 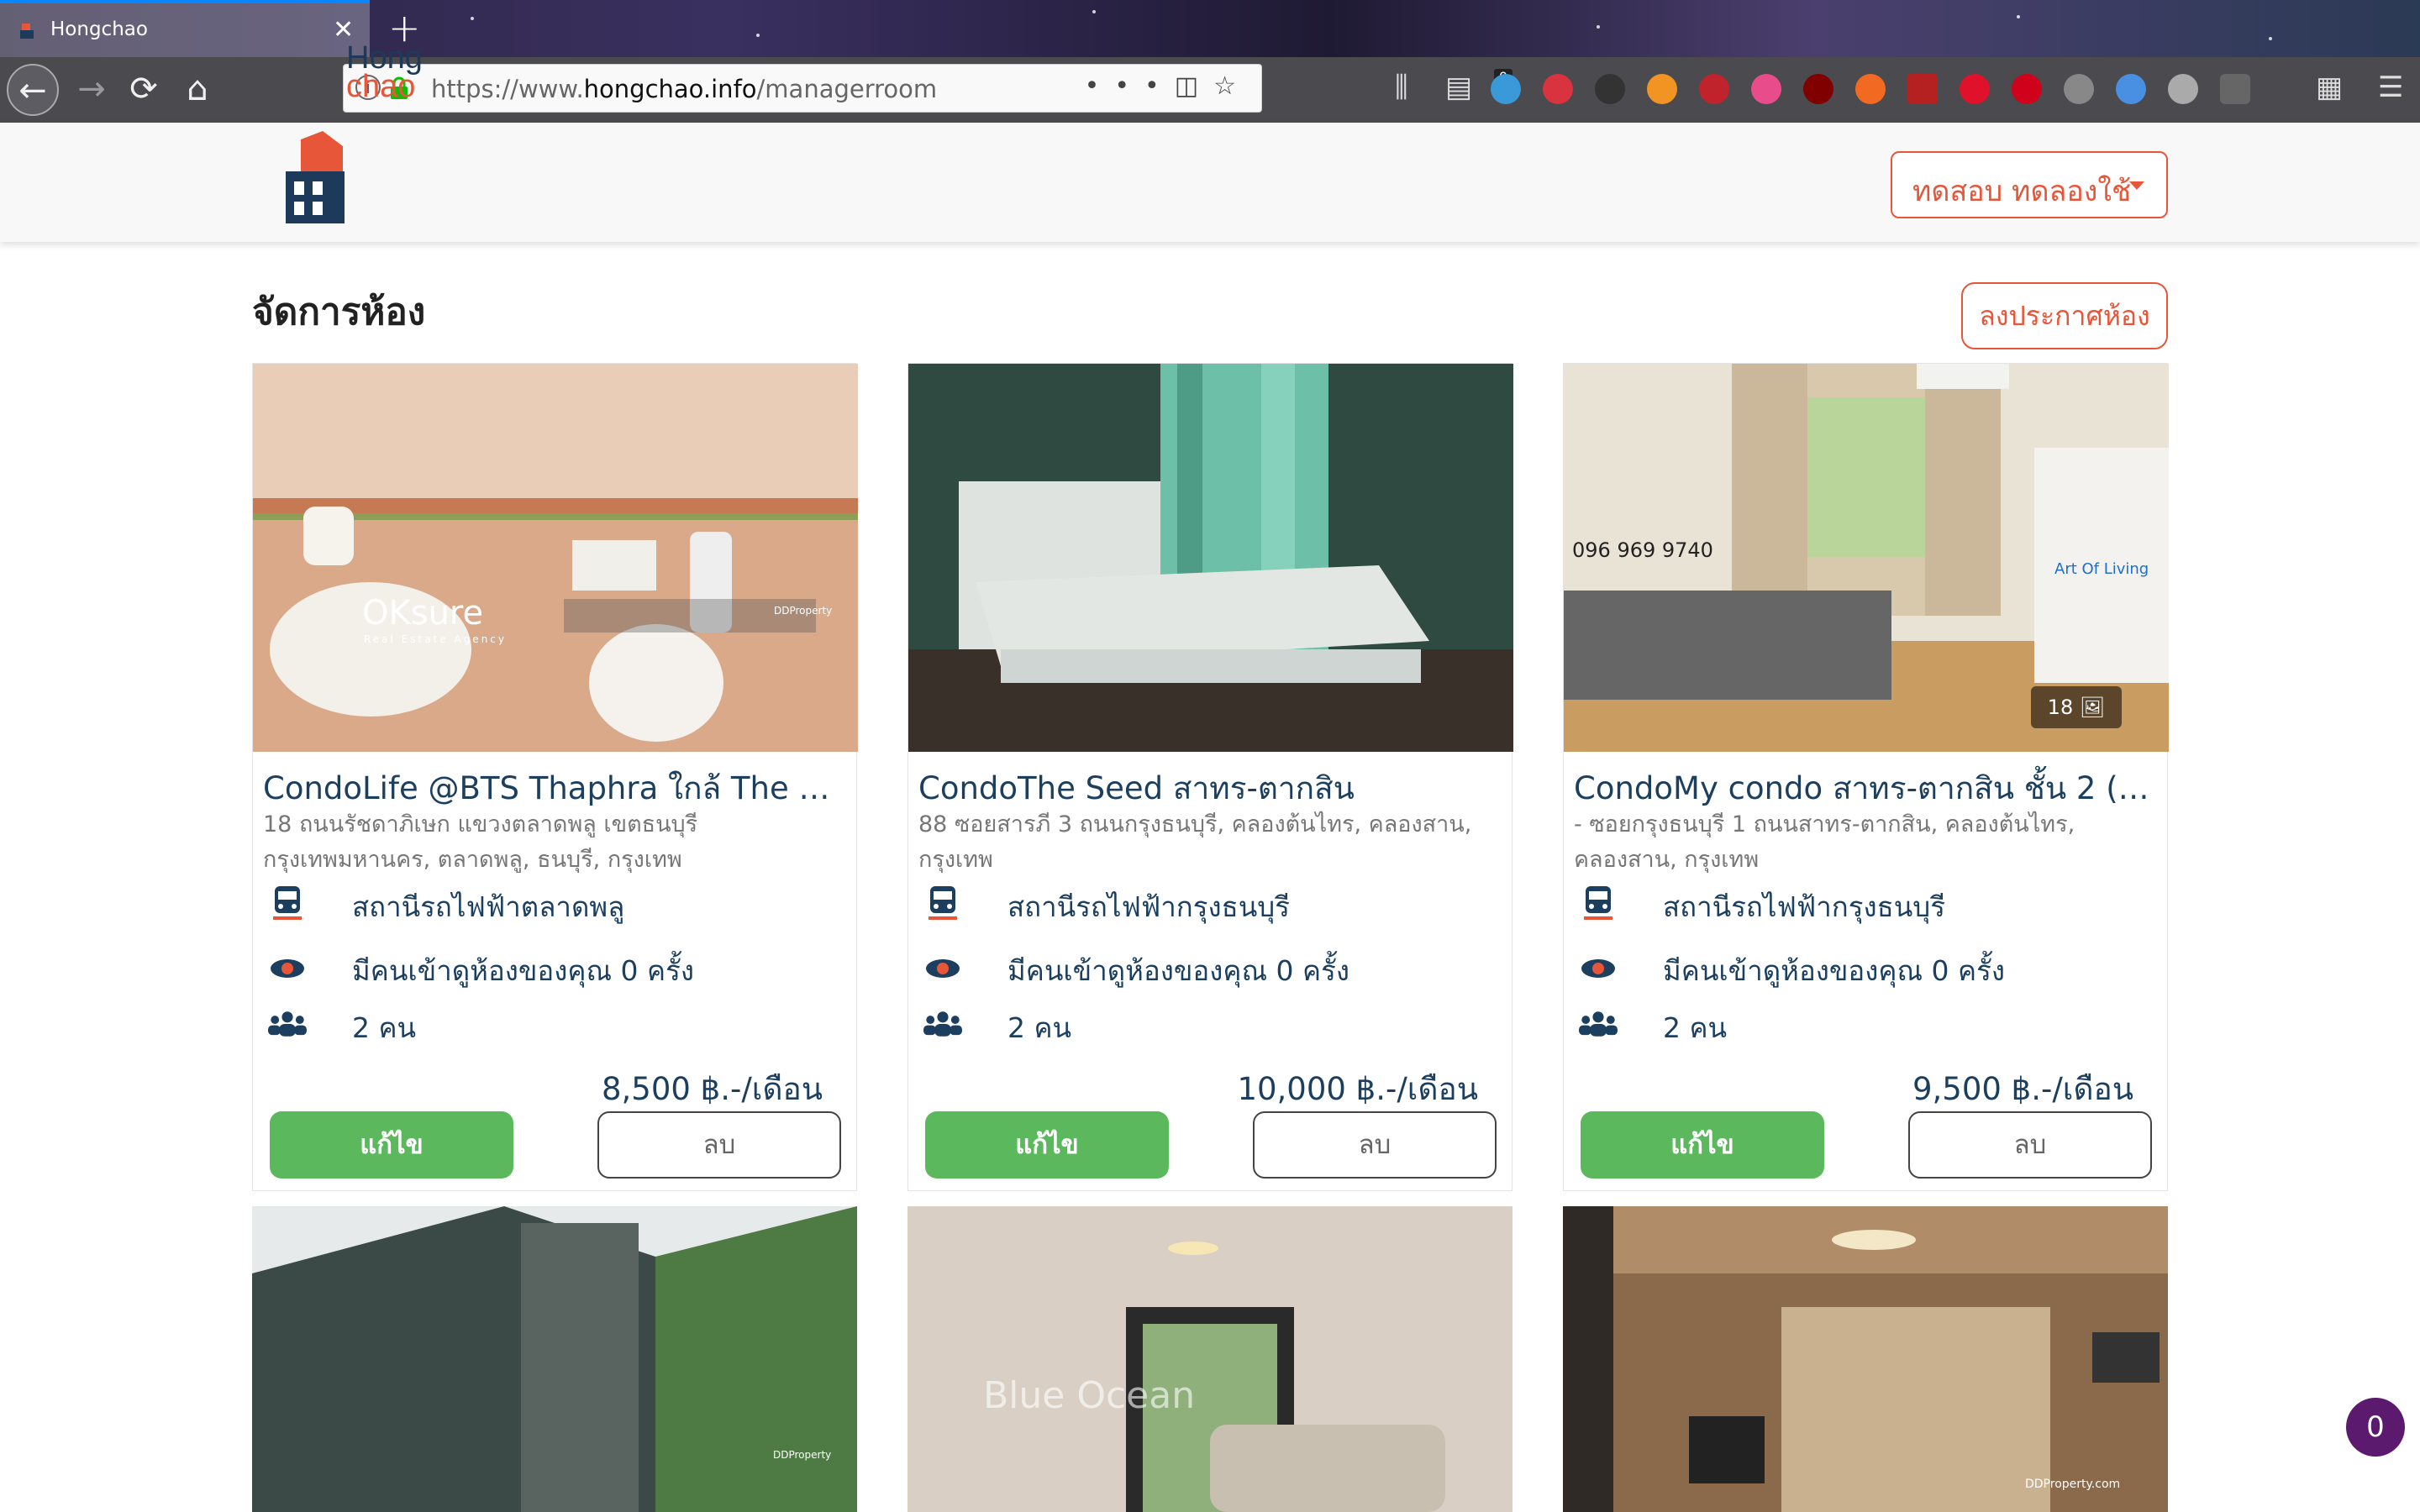 What do you see at coordinates (1662, 89) in the screenshot?
I see `extension-orange-icon` at bounding box center [1662, 89].